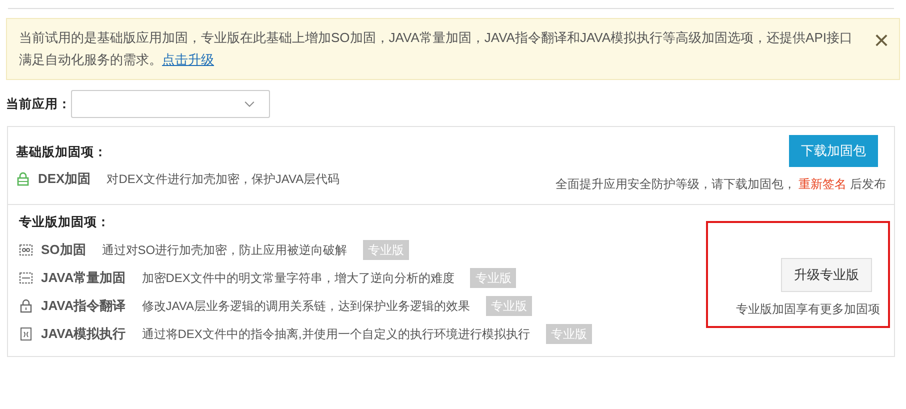 The image size is (906, 409). I want to click on feature-description: 通过将DEX文件中的指令抽离,并使用一个自定义的执行环境进行模拟执行, so click(336, 334).